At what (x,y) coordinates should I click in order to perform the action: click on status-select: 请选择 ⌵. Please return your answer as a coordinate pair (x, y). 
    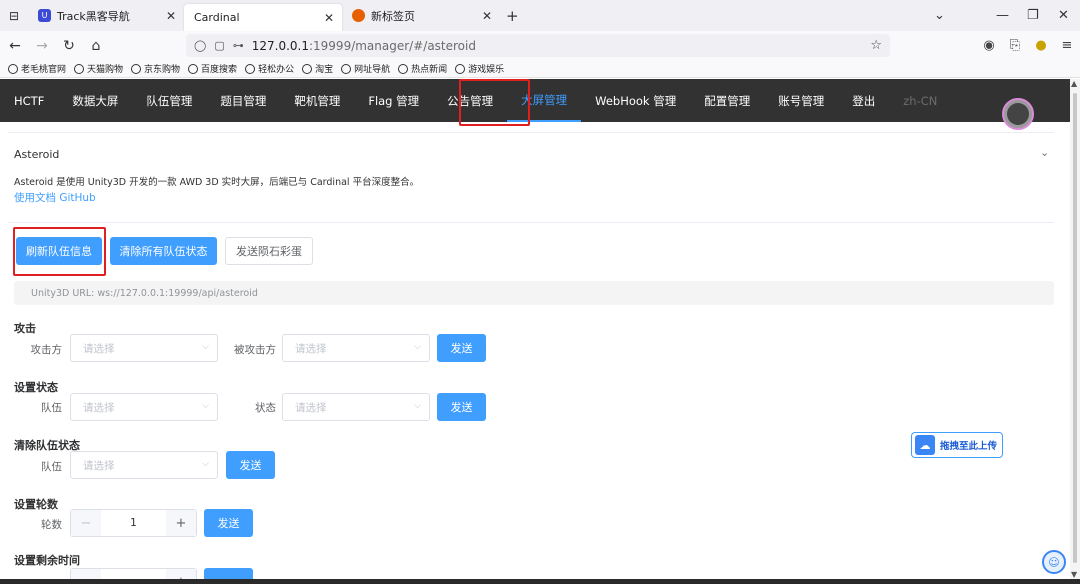
    Looking at the image, I should click on (356, 407).